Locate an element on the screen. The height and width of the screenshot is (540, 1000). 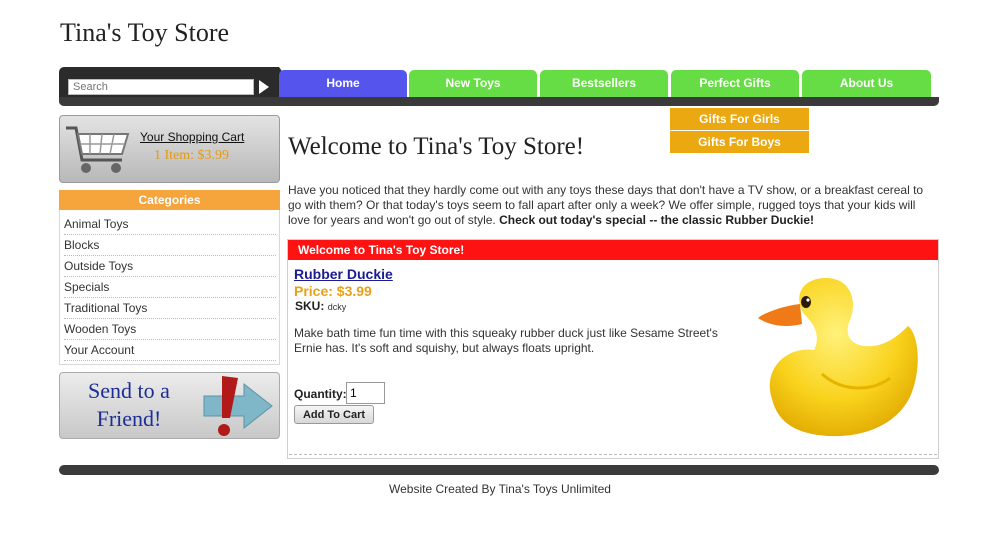
send-to-friend-text: Send to a Friend! is located at coordinates (129, 404).